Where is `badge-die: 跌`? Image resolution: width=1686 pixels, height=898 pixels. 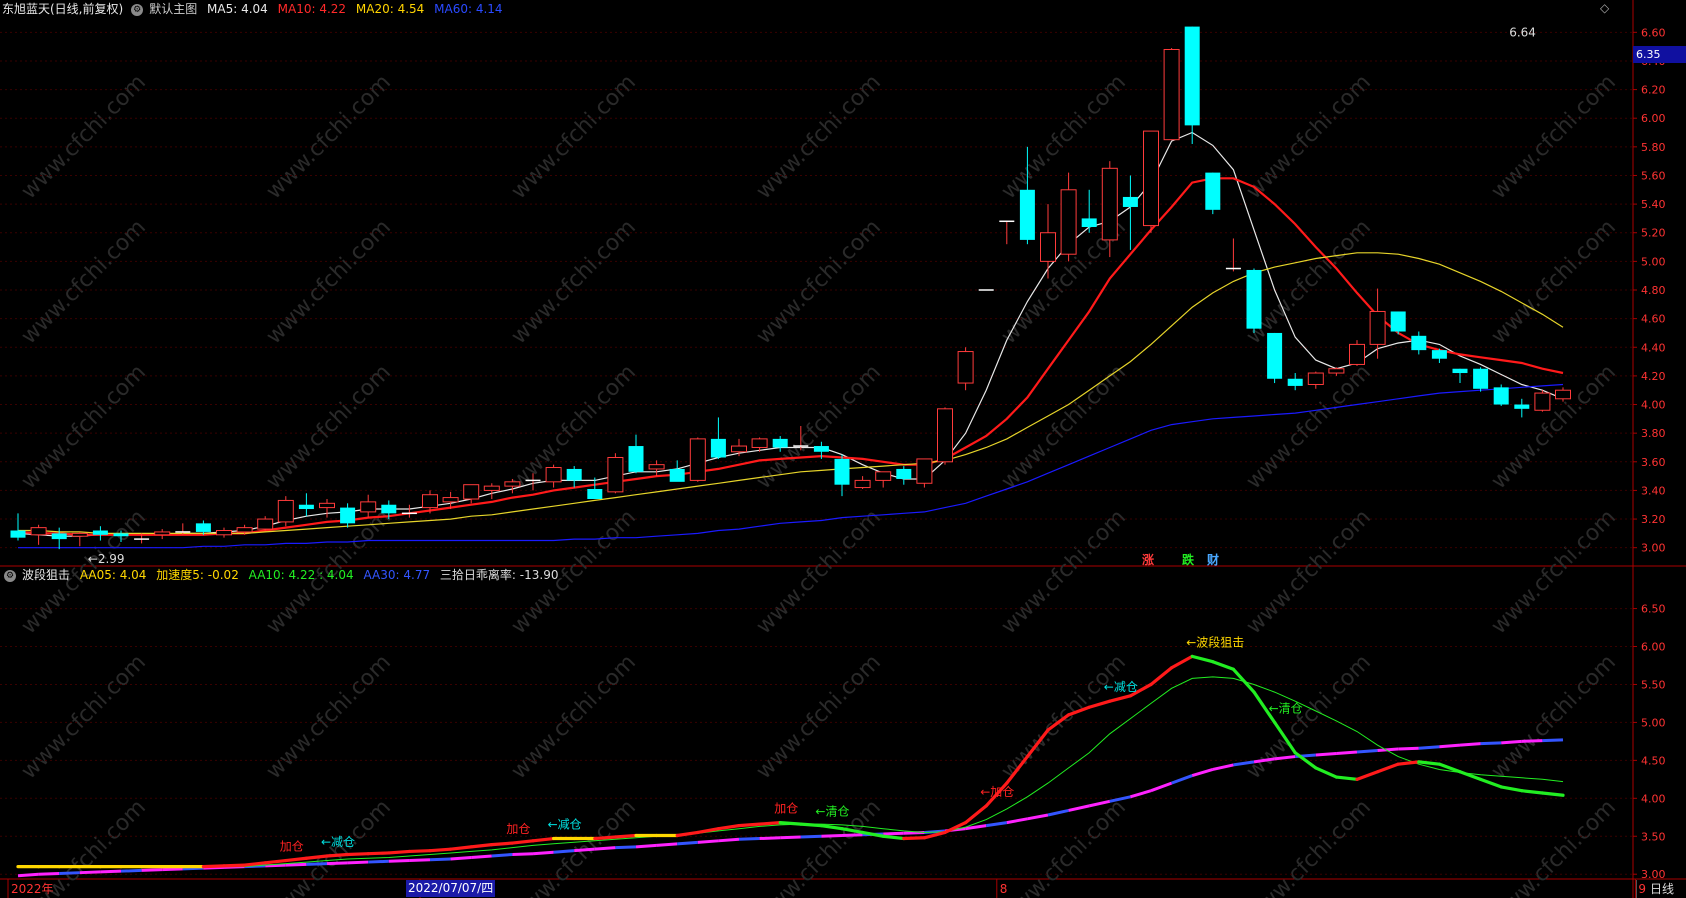
badge-die: 跌 is located at coordinates (1188, 559).